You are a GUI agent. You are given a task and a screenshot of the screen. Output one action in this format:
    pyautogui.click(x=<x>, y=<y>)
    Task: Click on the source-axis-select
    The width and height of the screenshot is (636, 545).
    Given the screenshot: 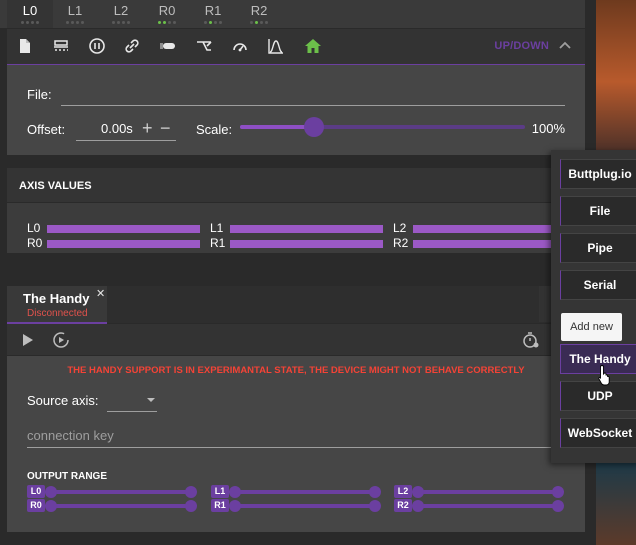 What is the action you would take?
    pyautogui.click(x=132, y=399)
    